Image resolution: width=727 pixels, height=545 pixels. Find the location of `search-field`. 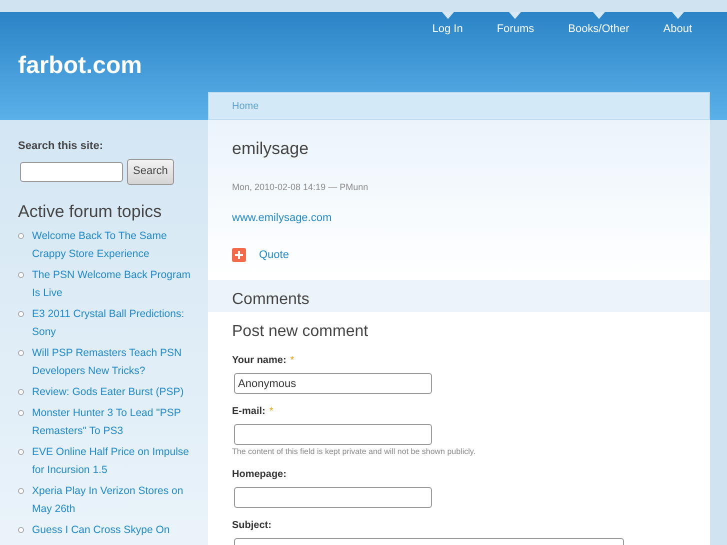

search-field is located at coordinates (71, 172).